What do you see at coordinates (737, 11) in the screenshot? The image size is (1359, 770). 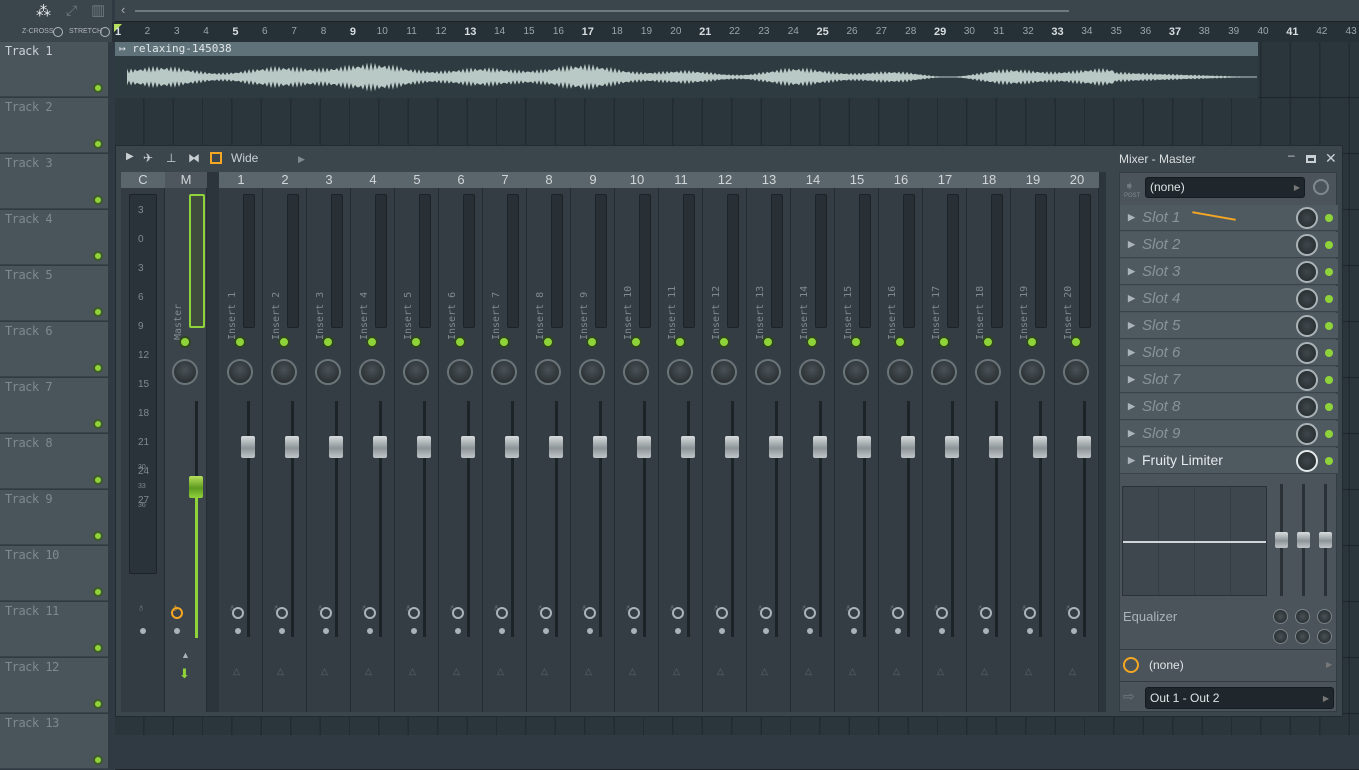 I see `horizontal-scrollbar: ‹` at bounding box center [737, 11].